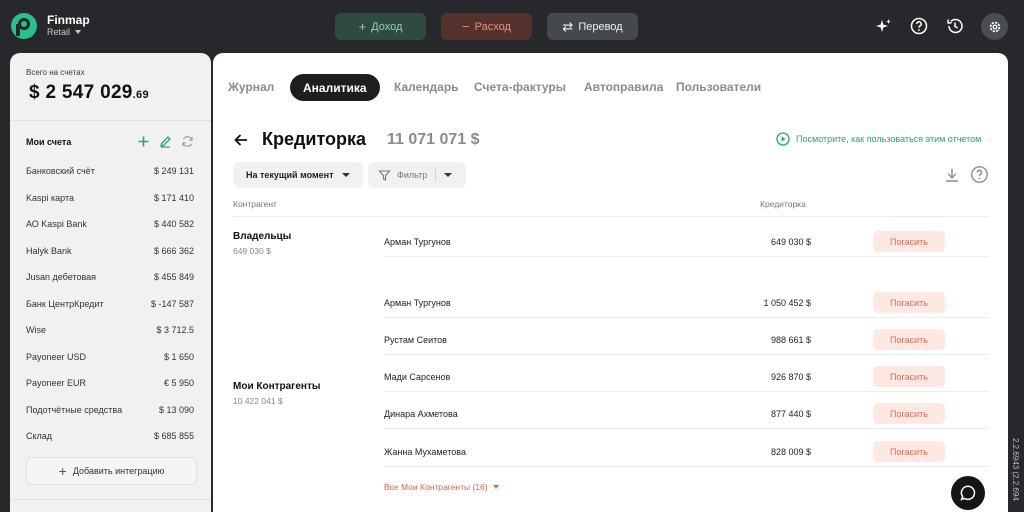 This screenshot has width=1024, height=512. I want to click on account-amount: $ 171 410, so click(173, 197).